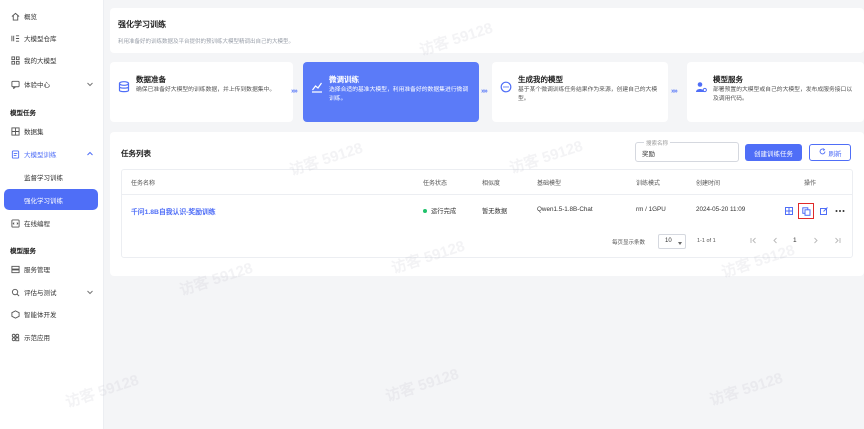 The image size is (864, 429). I want to click on sidebar-item-model-repository: 大模型仓库, so click(52, 38).